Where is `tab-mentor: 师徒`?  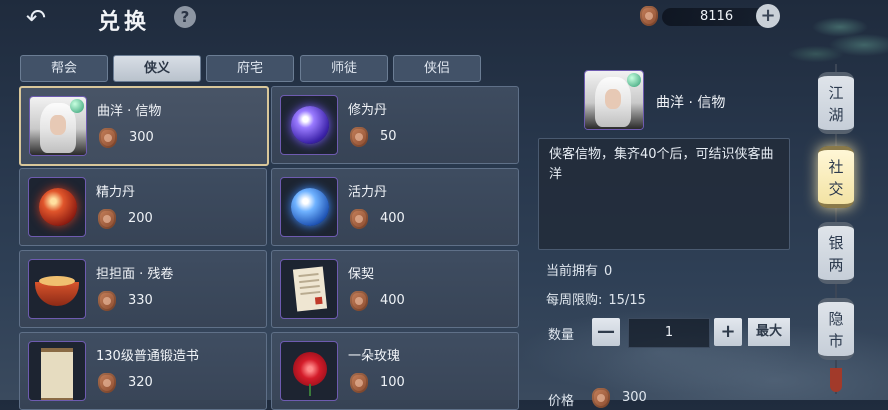 tab-mentor: 师徒 is located at coordinates (344, 68).